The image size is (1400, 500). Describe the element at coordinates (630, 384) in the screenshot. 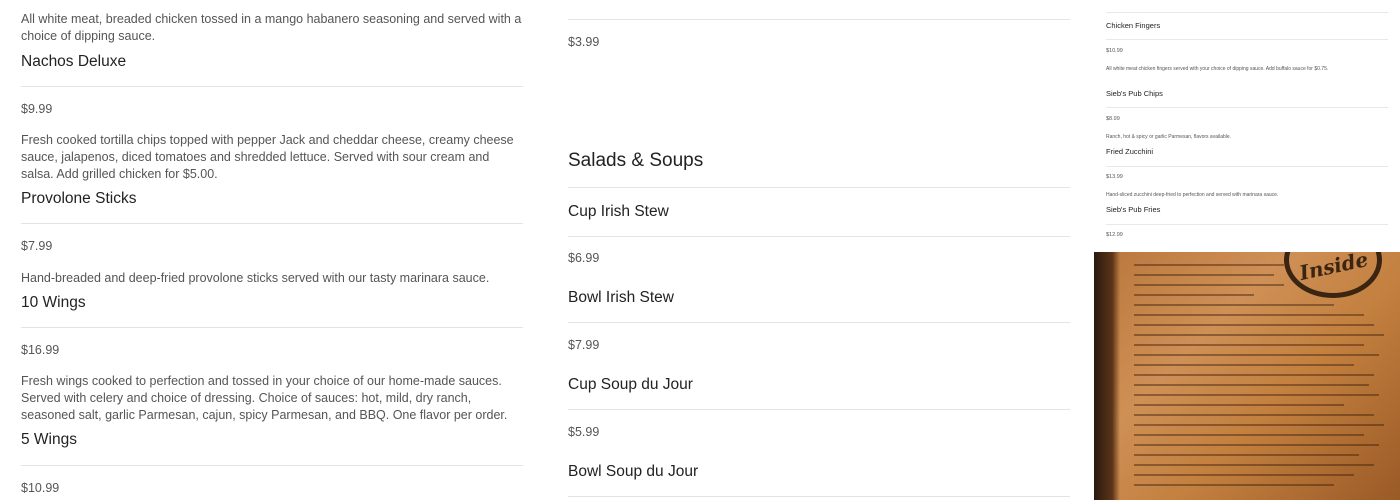

I see `item-name-cup-soup-du-jour: Cup Soup du Jour` at that location.